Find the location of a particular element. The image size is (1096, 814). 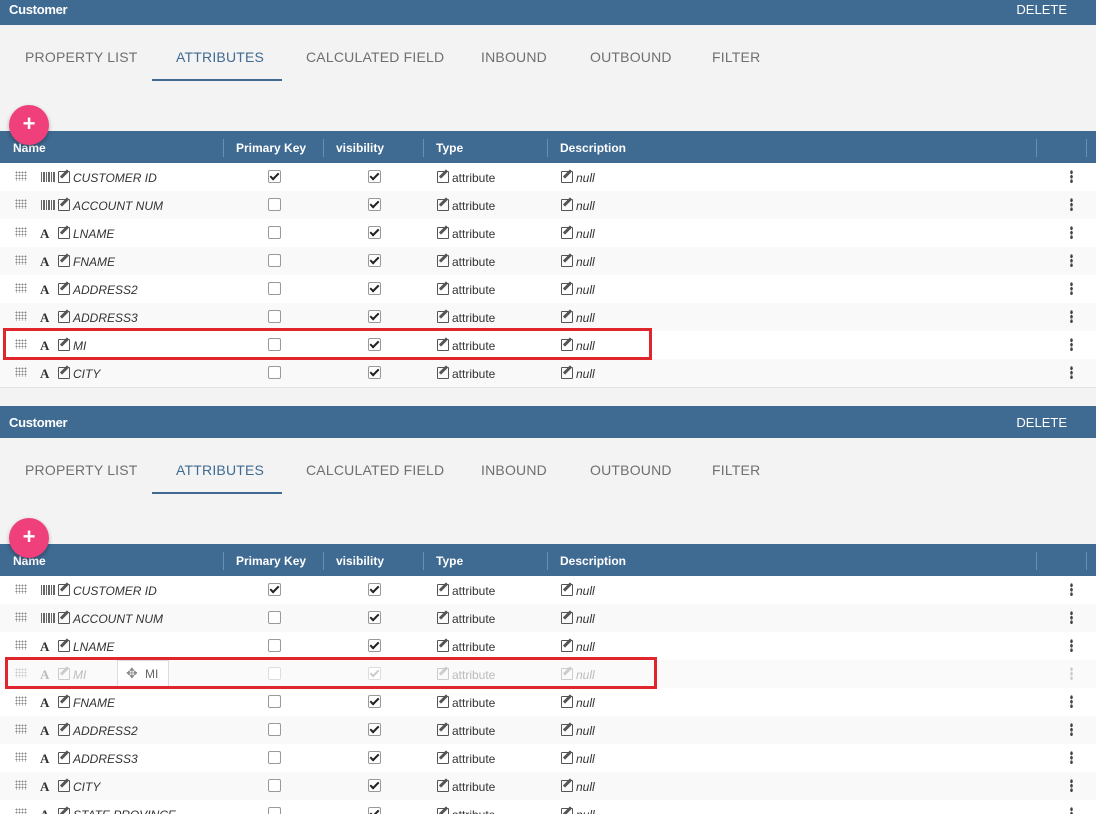

column-header-type: Type is located at coordinates (449, 561).